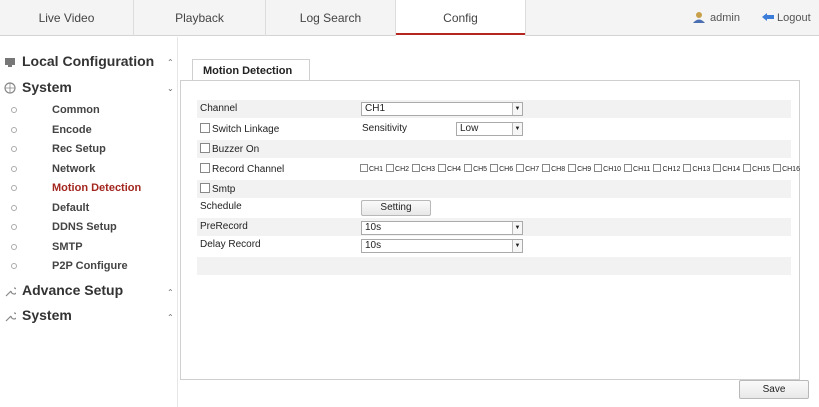 The height and width of the screenshot is (407, 819). Describe the element at coordinates (442, 246) in the screenshot. I see `delay-record-select: 10s ▼` at that location.